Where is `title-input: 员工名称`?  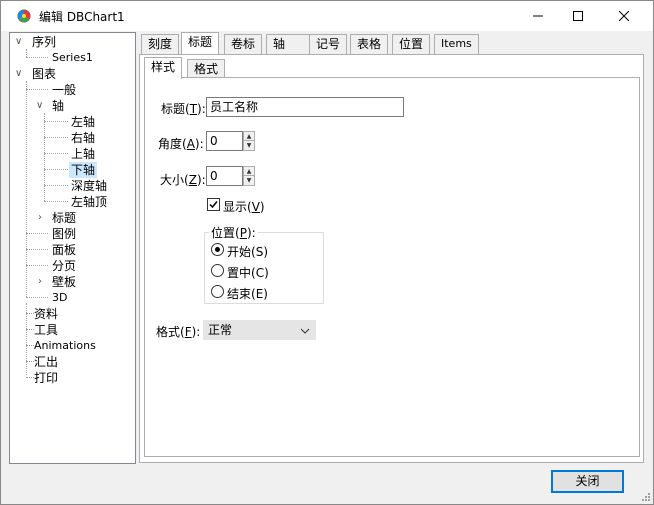 title-input: 员工名称 is located at coordinates (305, 107).